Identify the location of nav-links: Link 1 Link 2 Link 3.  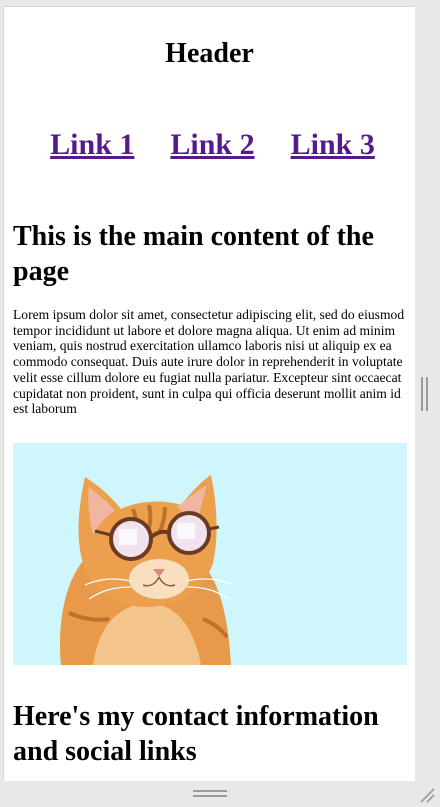
(209, 145).